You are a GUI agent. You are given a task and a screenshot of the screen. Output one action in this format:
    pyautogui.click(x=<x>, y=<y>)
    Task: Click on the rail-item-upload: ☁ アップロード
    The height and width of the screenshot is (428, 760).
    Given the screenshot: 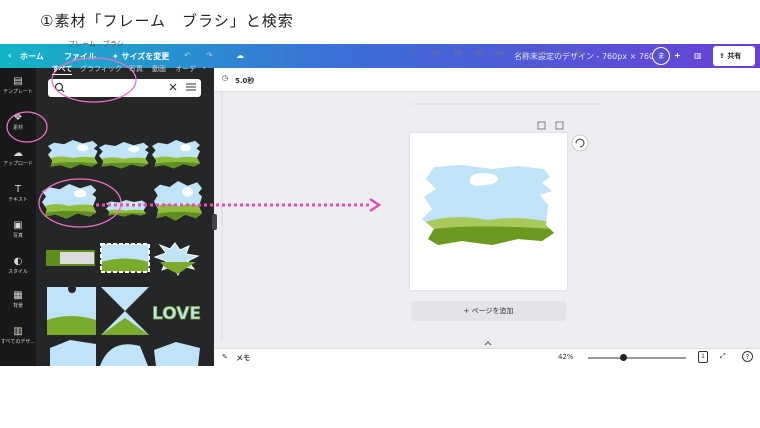 What is the action you would take?
    pyautogui.click(x=18, y=157)
    